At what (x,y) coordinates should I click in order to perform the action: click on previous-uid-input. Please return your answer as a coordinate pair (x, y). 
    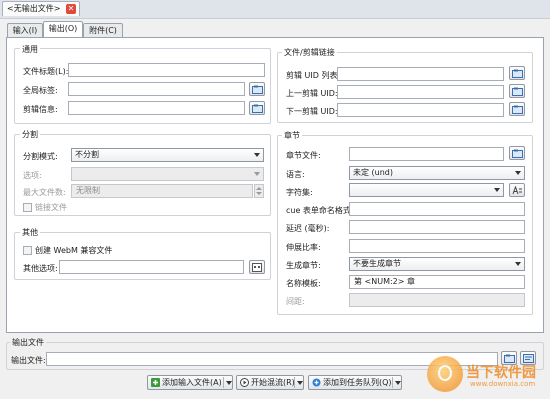
    Looking at the image, I should click on (420, 92).